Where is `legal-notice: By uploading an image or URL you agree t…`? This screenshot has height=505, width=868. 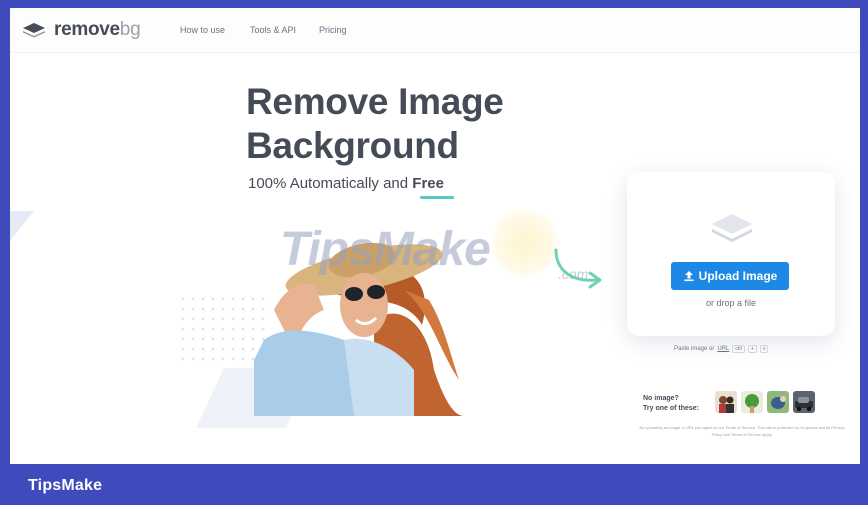 legal-notice: By uploading an image or URL you agree t… is located at coordinates (742, 431).